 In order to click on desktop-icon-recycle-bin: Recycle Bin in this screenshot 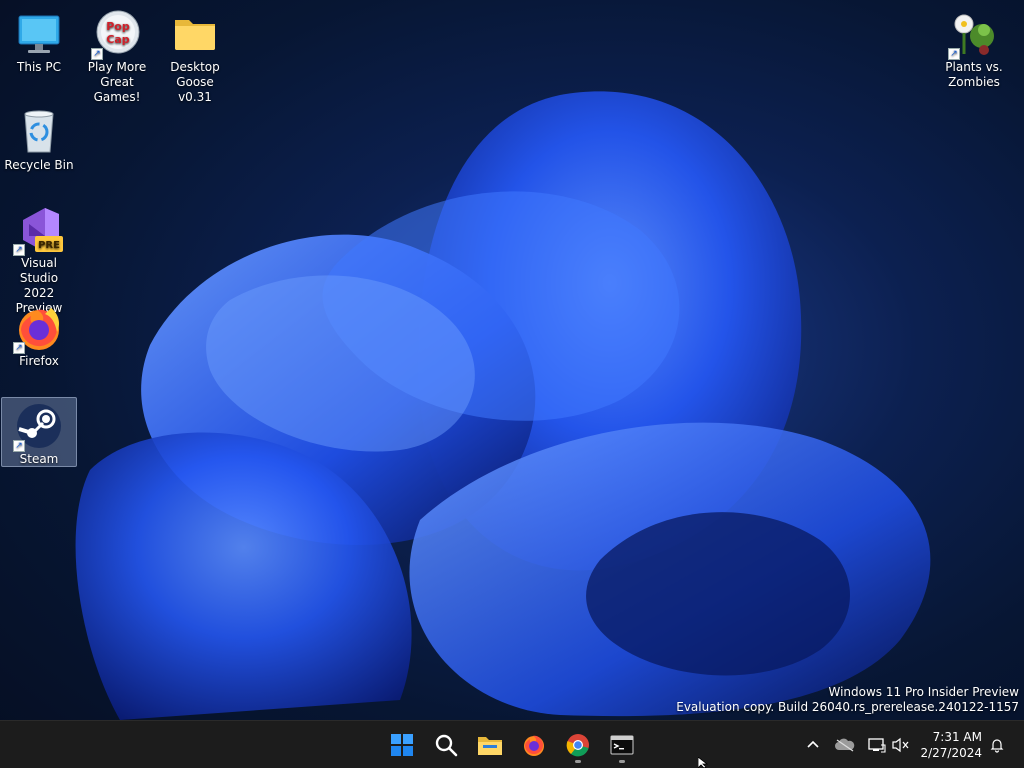, I will do `click(39, 140)`.